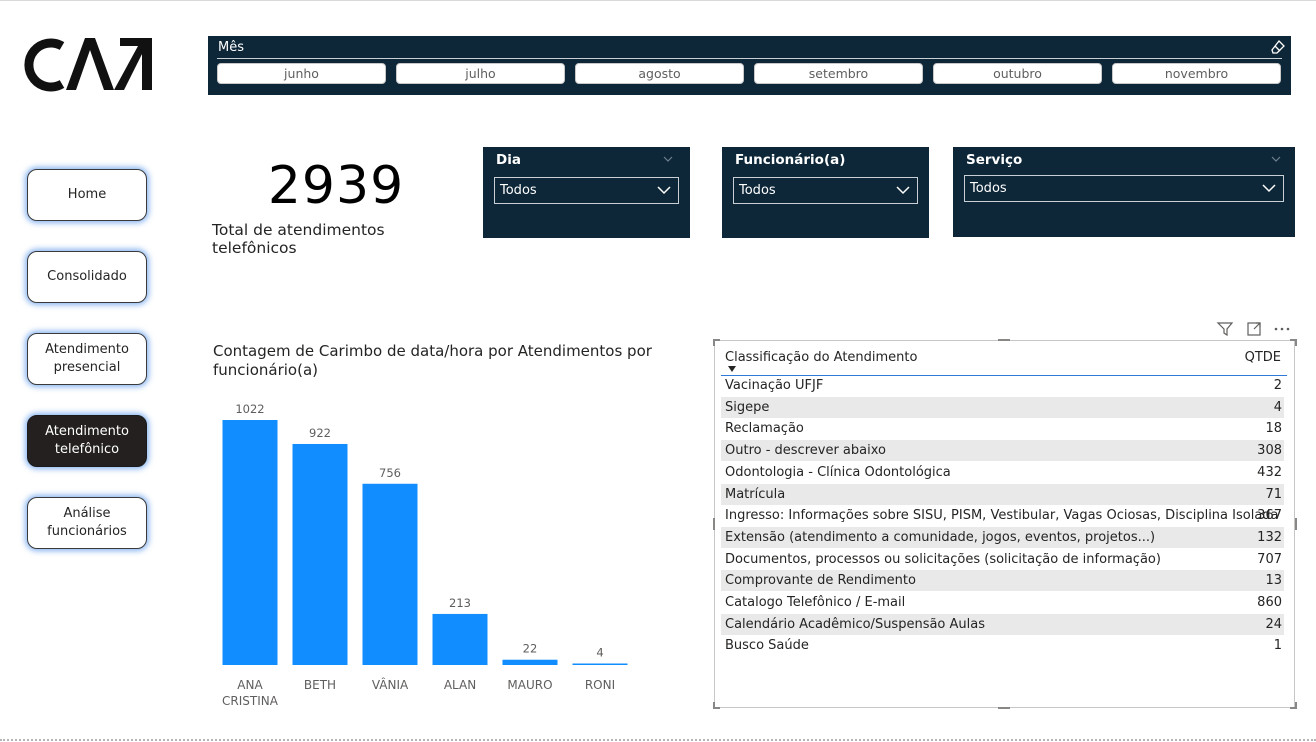  I want to click on cell-qtde: 2, so click(1277, 385).